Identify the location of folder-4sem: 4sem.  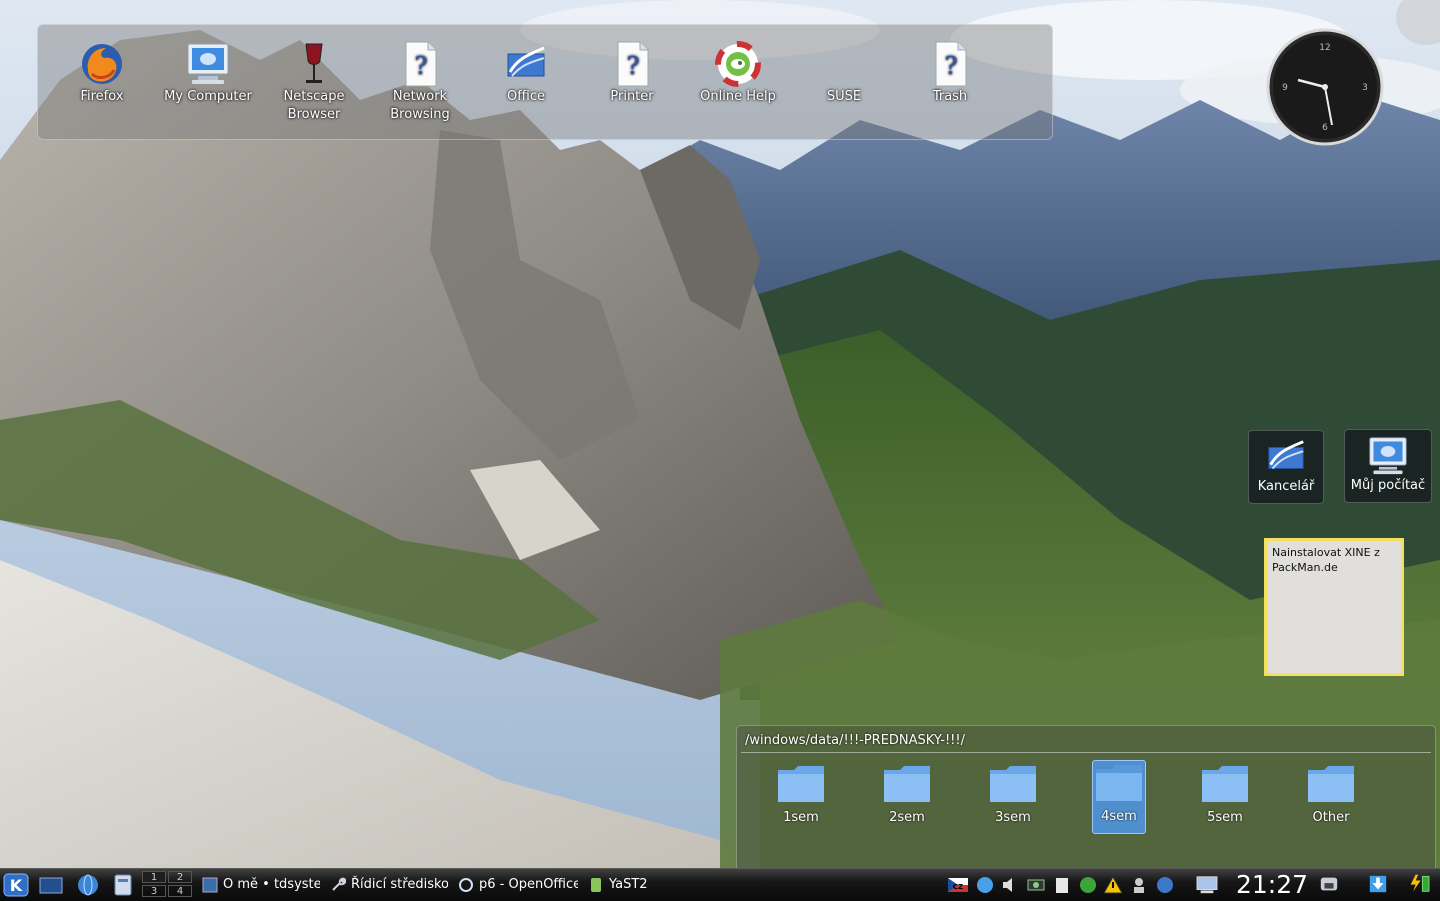
(1119, 797).